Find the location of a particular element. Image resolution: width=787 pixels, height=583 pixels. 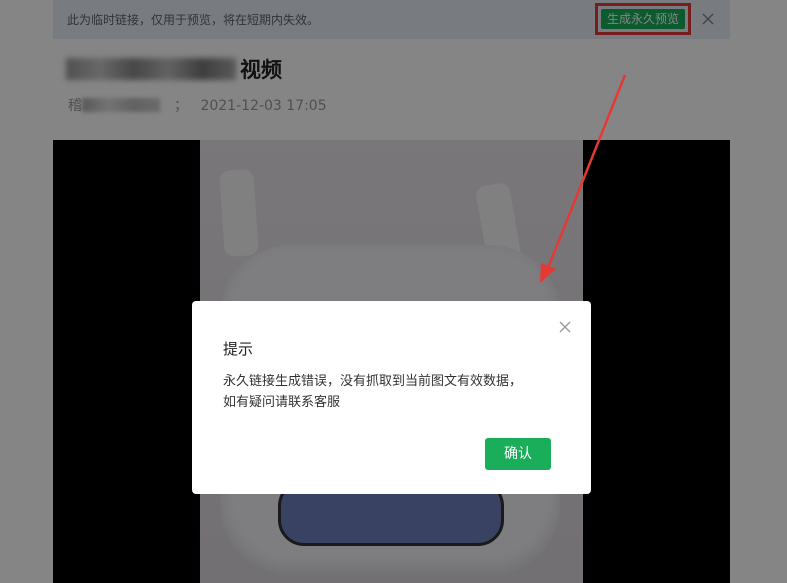

confirm-button: 确认 is located at coordinates (518, 454).